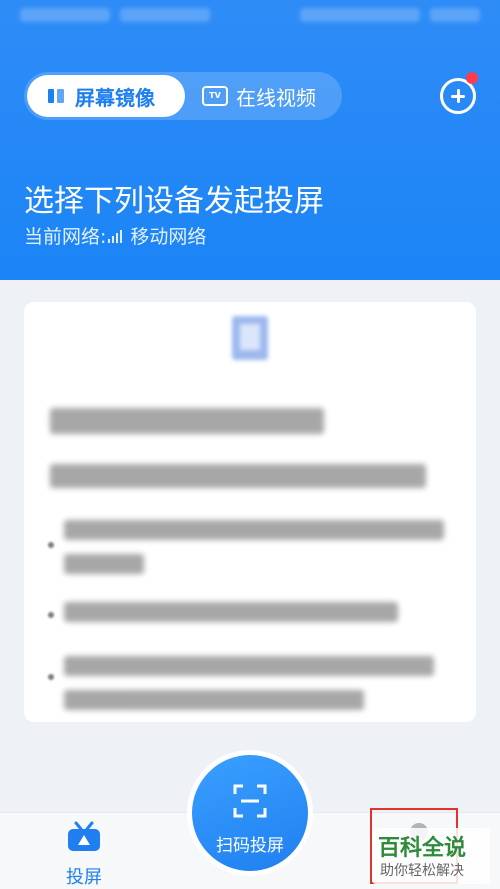  What do you see at coordinates (174, 201) in the screenshot?
I see `page-title: 选择下列设备发起投屏` at bounding box center [174, 201].